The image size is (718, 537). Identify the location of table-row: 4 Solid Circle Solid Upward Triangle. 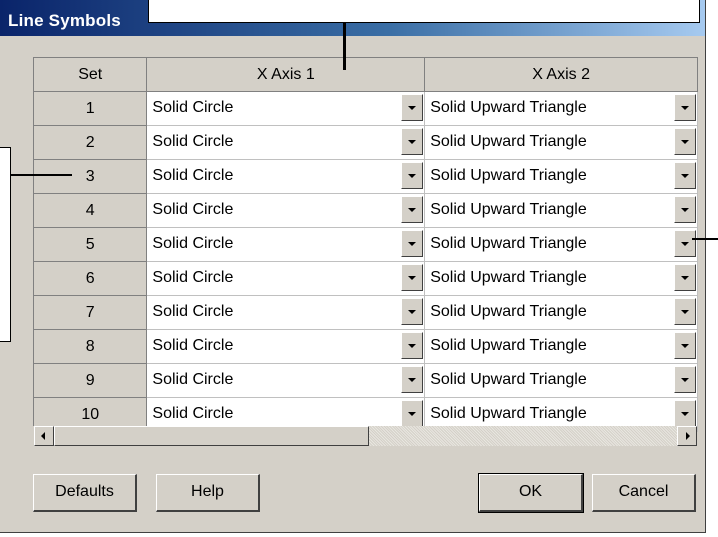
(366, 210).